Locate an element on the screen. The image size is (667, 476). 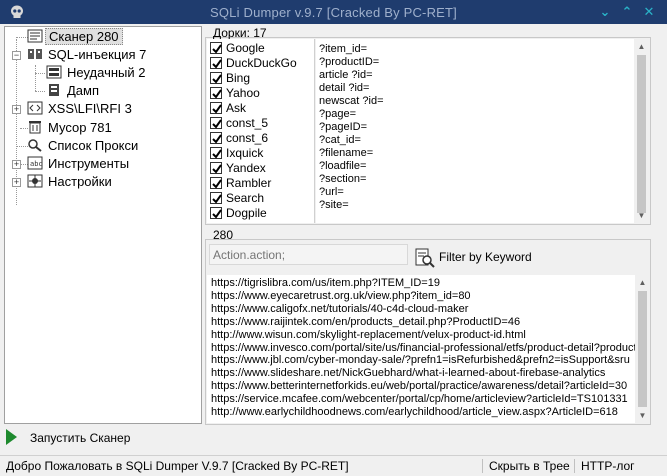
close-button: ✕ is located at coordinates (649, 12).